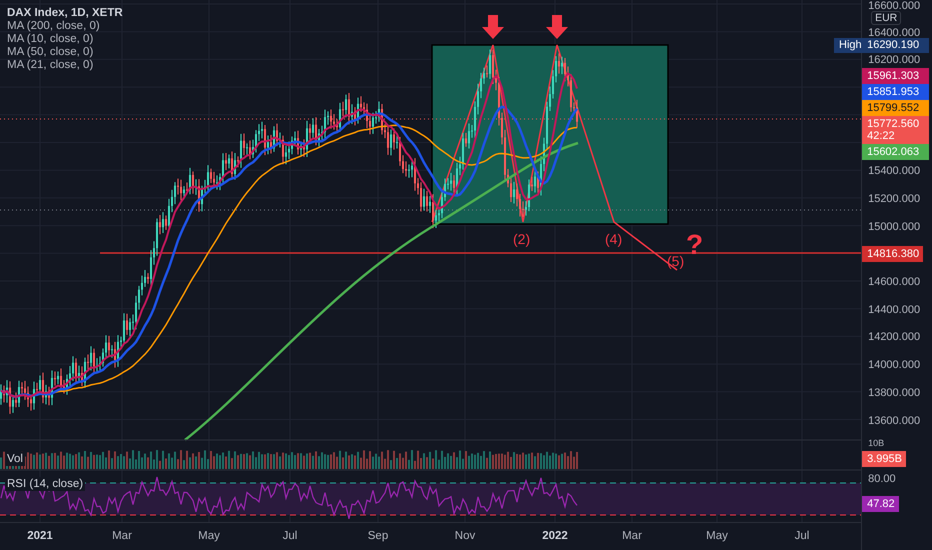  What do you see at coordinates (894, 32) in the screenshot?
I see `price-tick: 16400.000` at bounding box center [894, 32].